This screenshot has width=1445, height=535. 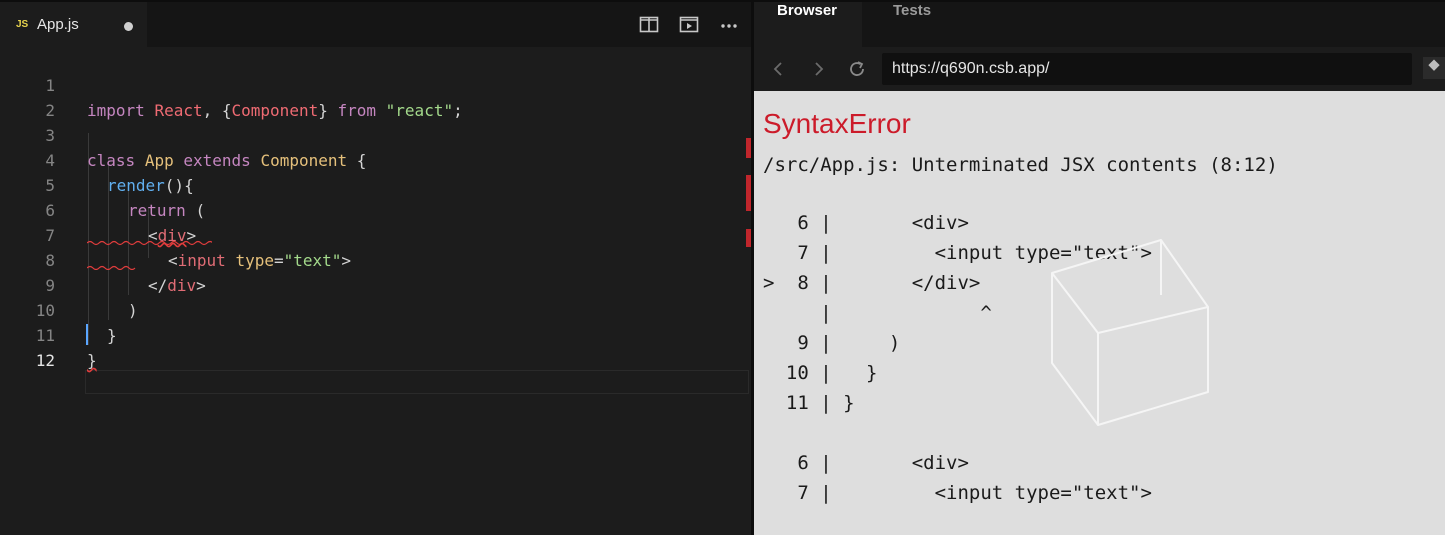 What do you see at coordinates (818, 69) in the screenshot?
I see `forward-arrow-icon` at bounding box center [818, 69].